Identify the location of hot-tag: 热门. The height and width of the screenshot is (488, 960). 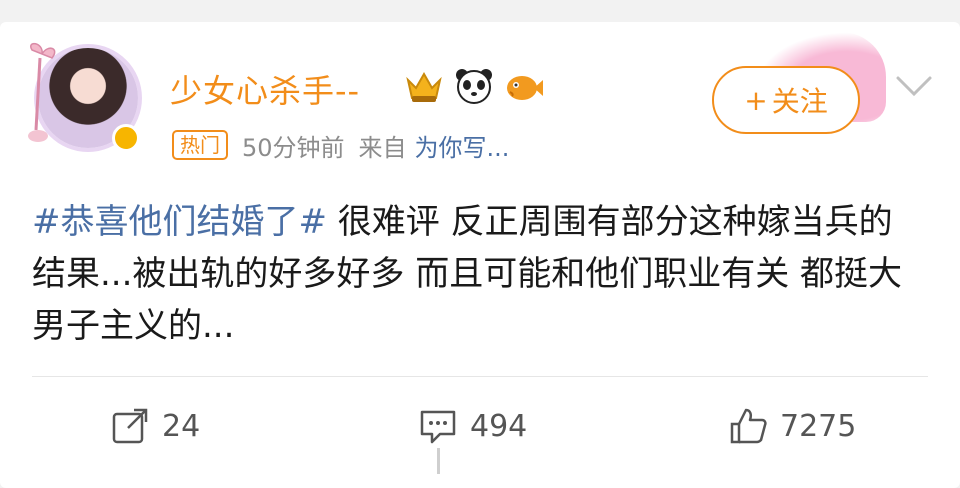
(200, 145).